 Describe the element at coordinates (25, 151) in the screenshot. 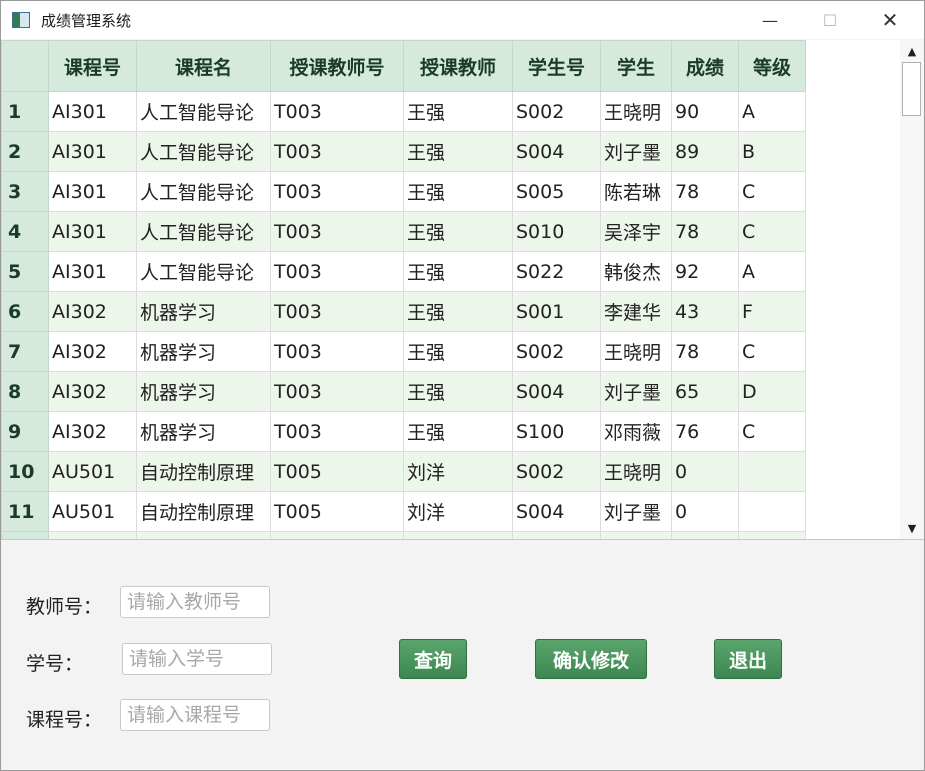

I see `row-header: 2` at that location.